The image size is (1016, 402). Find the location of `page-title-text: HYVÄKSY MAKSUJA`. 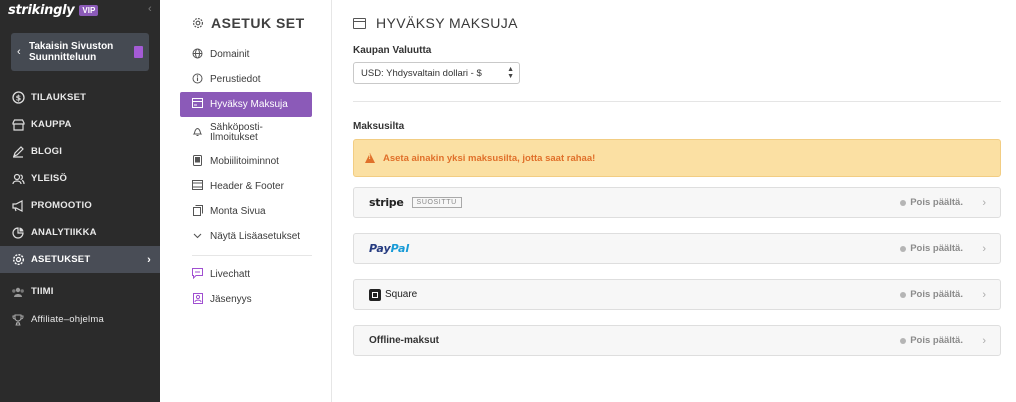

page-title-text: HYVÄKSY MAKSUJA is located at coordinates (447, 23).